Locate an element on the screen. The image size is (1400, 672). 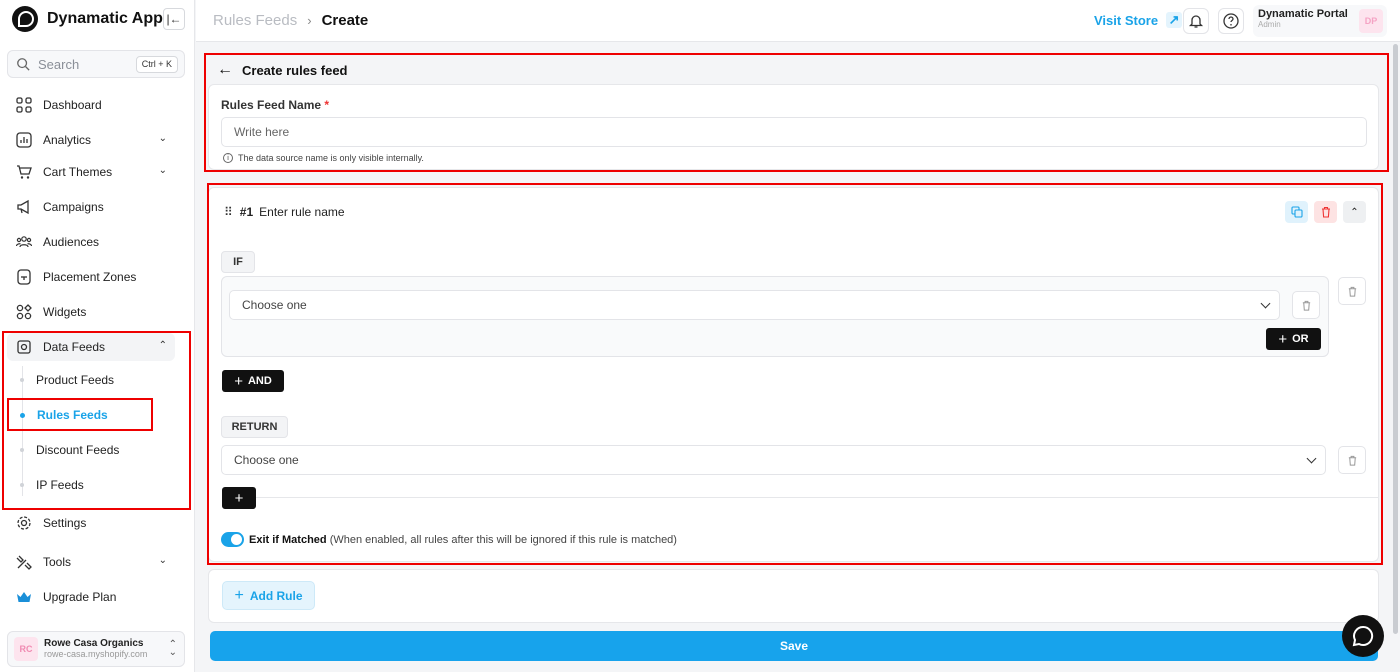
sidebar-item-audiences: Audiences is located at coordinates (91, 242).